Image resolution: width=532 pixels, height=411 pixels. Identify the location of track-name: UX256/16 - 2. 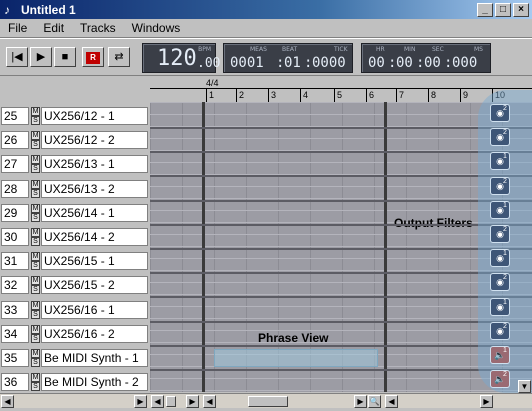
(94, 333).